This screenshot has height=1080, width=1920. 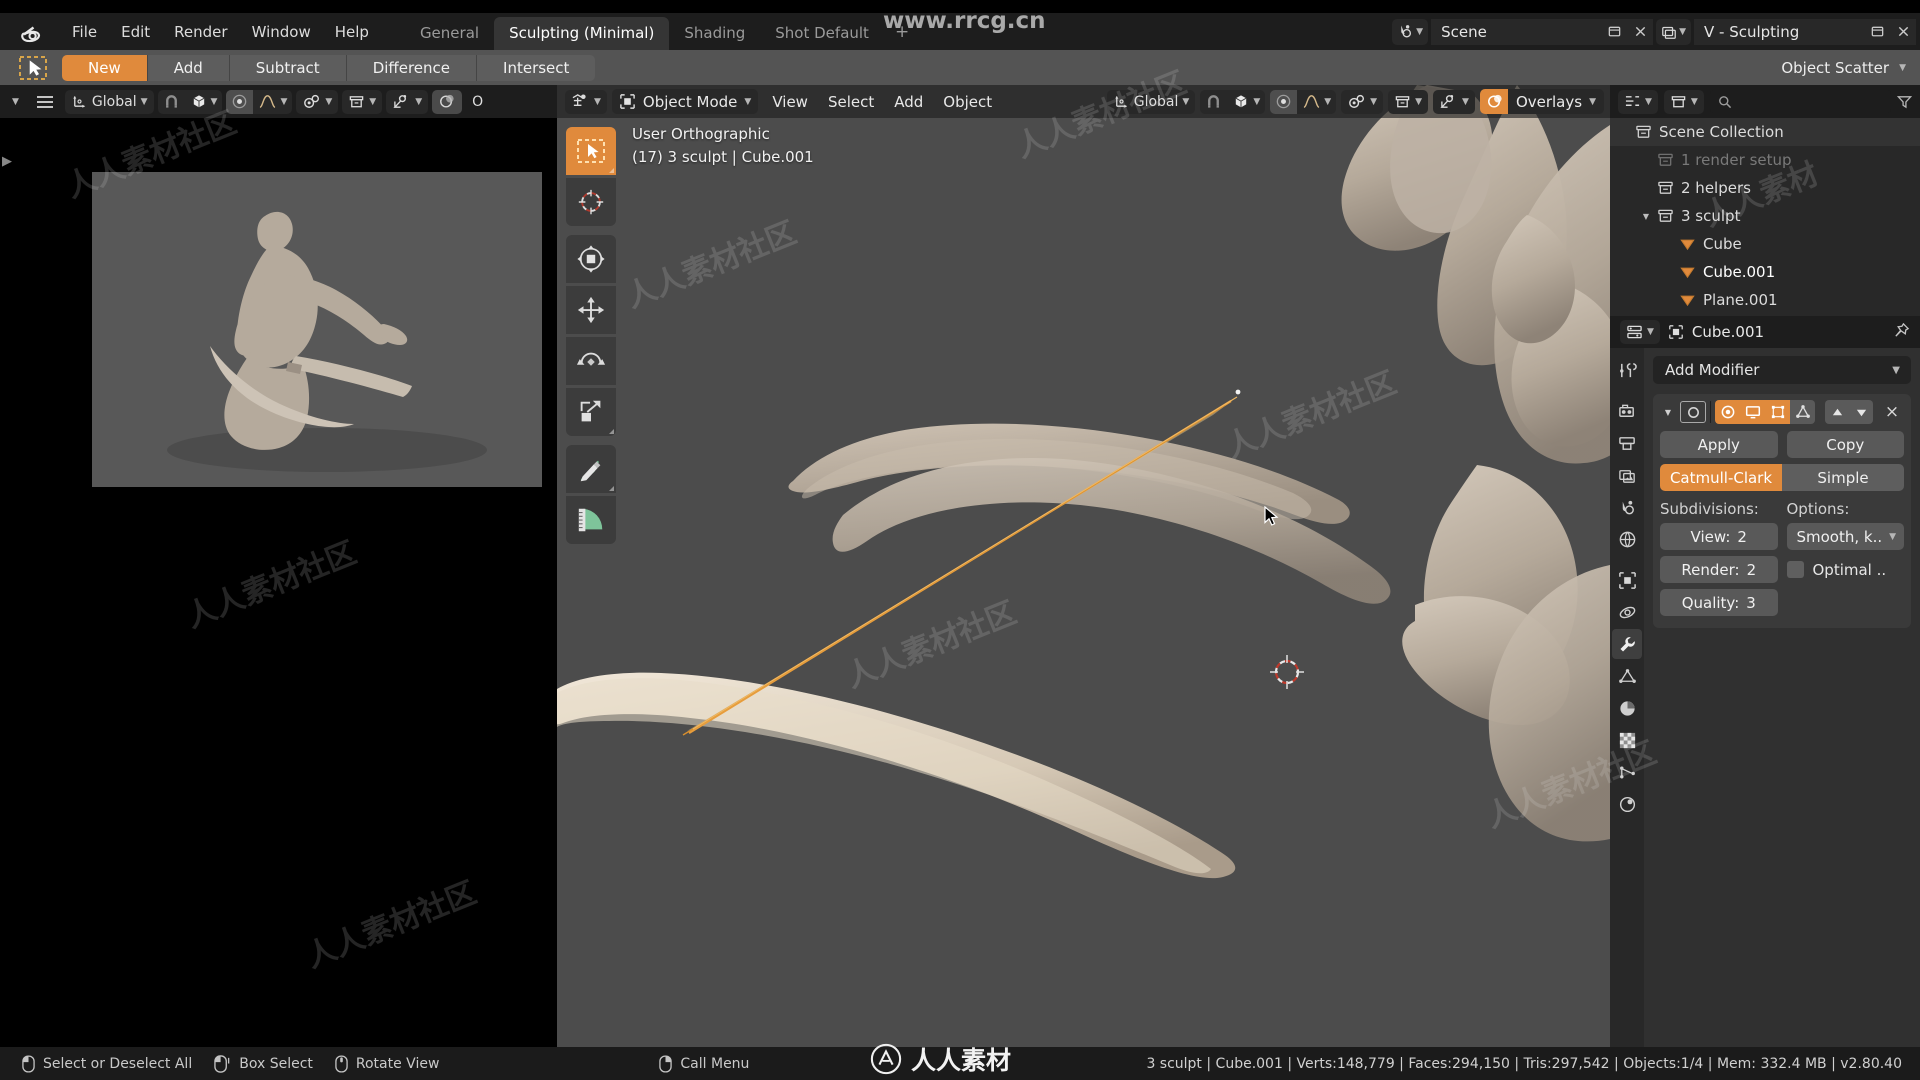 What do you see at coordinates (591, 361) in the screenshot?
I see `rotate-tool` at bounding box center [591, 361].